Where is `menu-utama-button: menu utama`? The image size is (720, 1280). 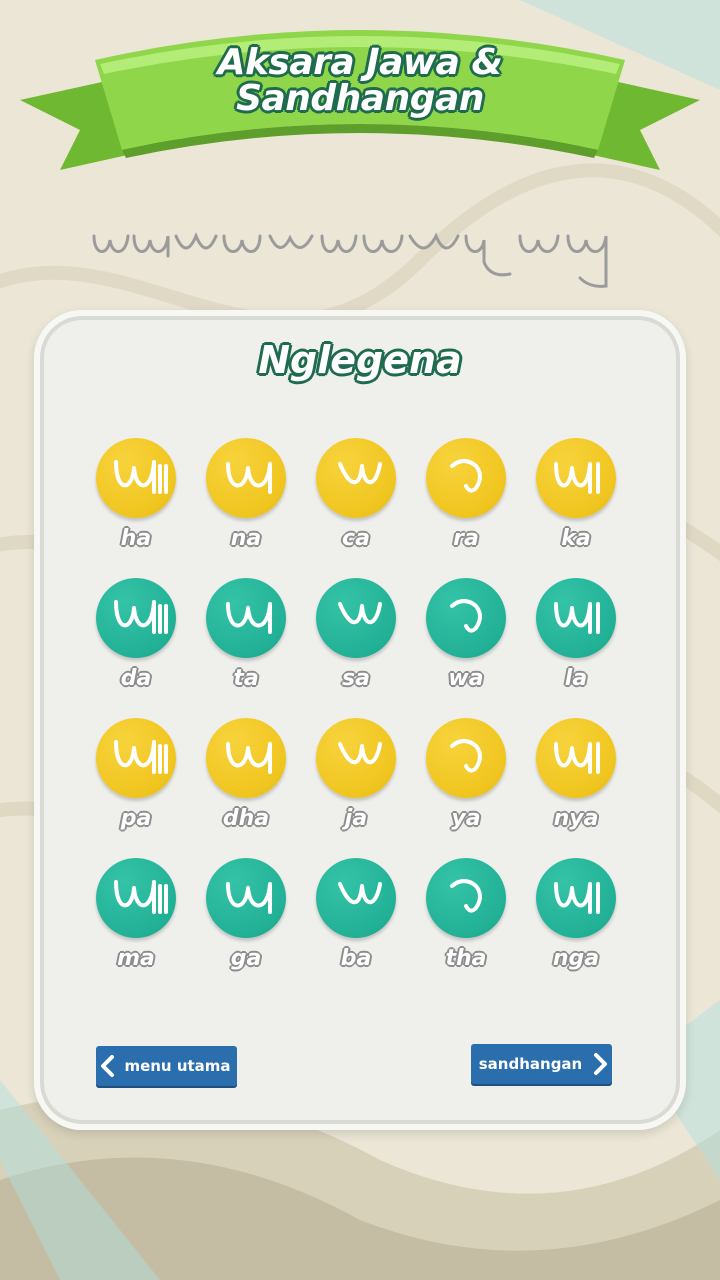 menu-utama-button: menu utama is located at coordinates (166, 1066).